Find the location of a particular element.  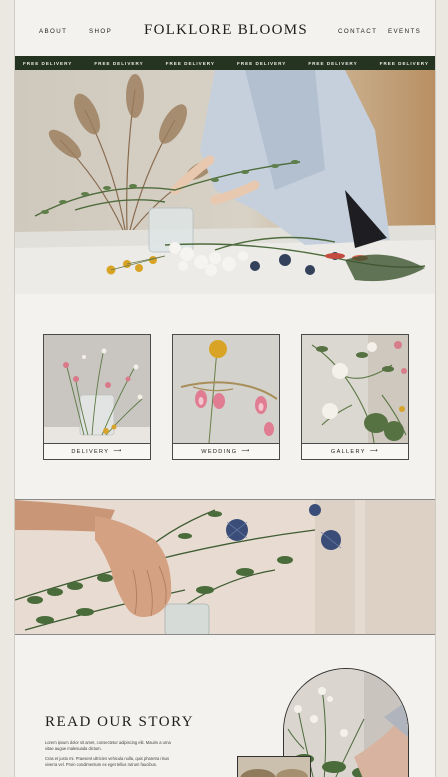

wedding-card-label: WEDDING is located at coordinates (219, 451).